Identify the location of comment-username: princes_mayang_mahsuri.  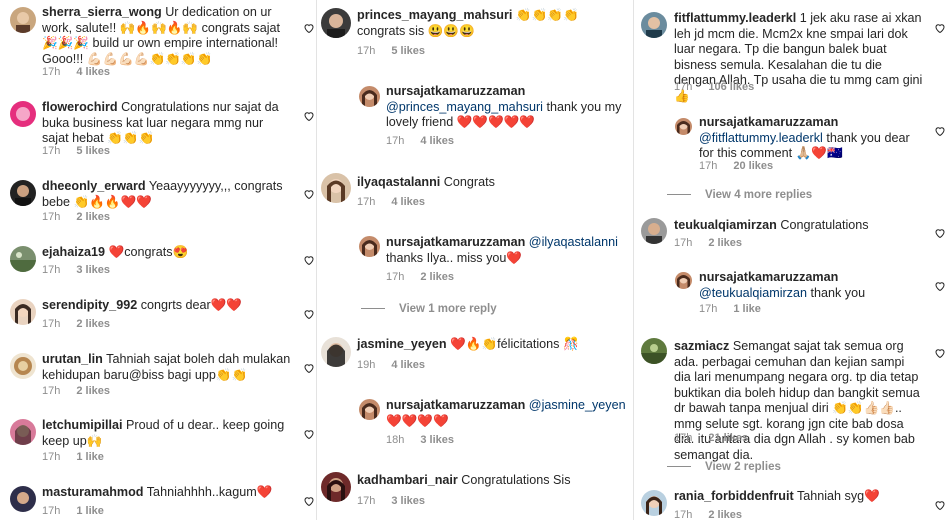
(434, 15).